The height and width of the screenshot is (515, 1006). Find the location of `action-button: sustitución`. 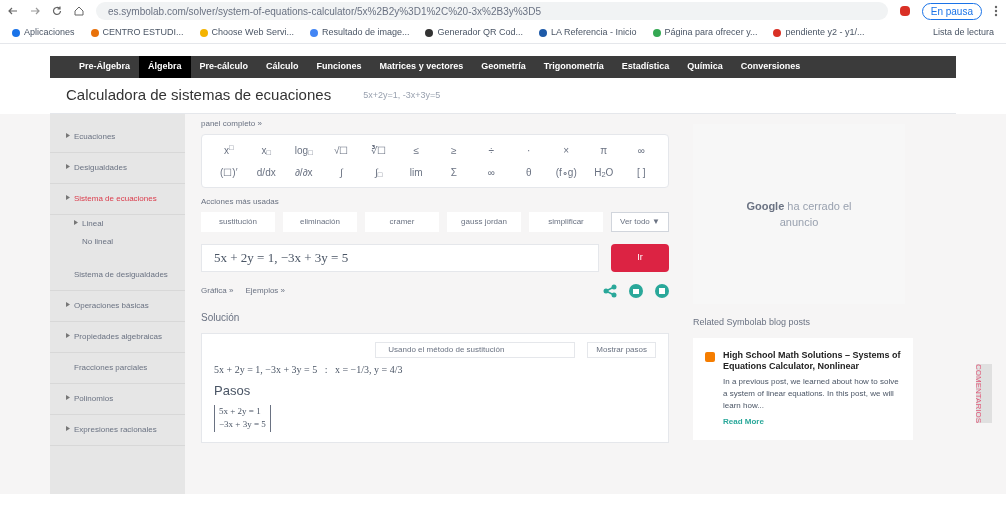

action-button: sustitución is located at coordinates (238, 222).